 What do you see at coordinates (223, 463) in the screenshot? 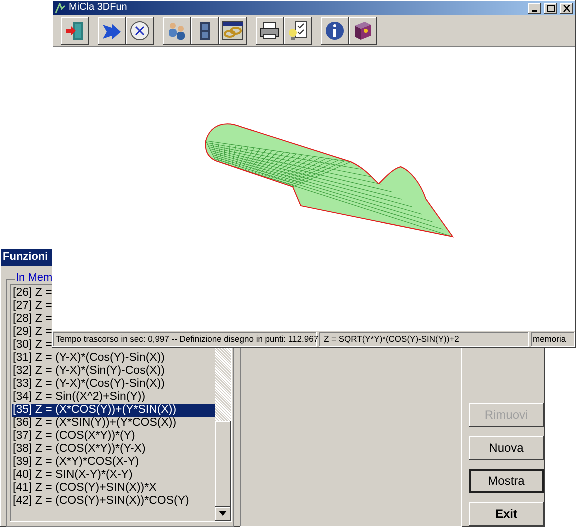
I see `scroll-thumb` at bounding box center [223, 463].